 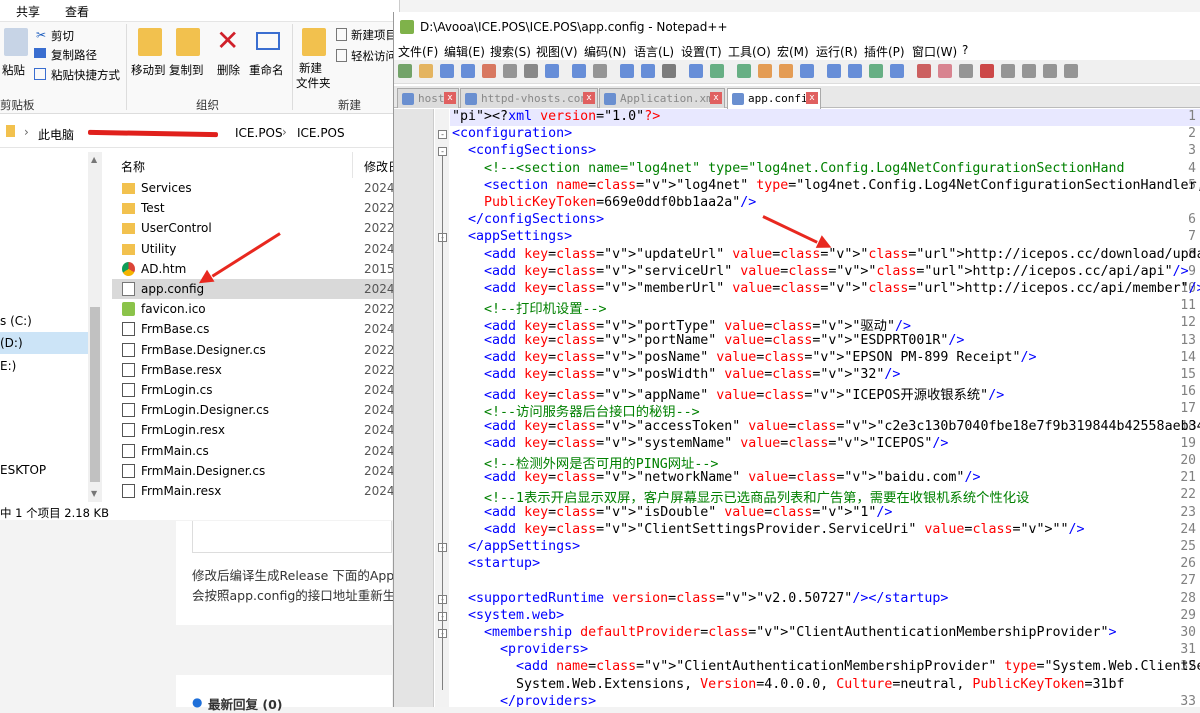 What do you see at coordinates (255, 329) in the screenshot?
I see `file-row: FrmBase.cs 2024` at bounding box center [255, 329].